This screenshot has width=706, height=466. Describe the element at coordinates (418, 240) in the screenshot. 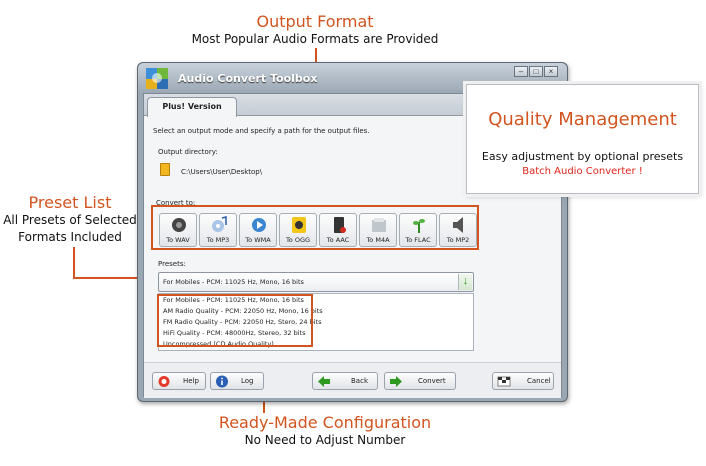

I see `format-label: To FLAC` at that location.